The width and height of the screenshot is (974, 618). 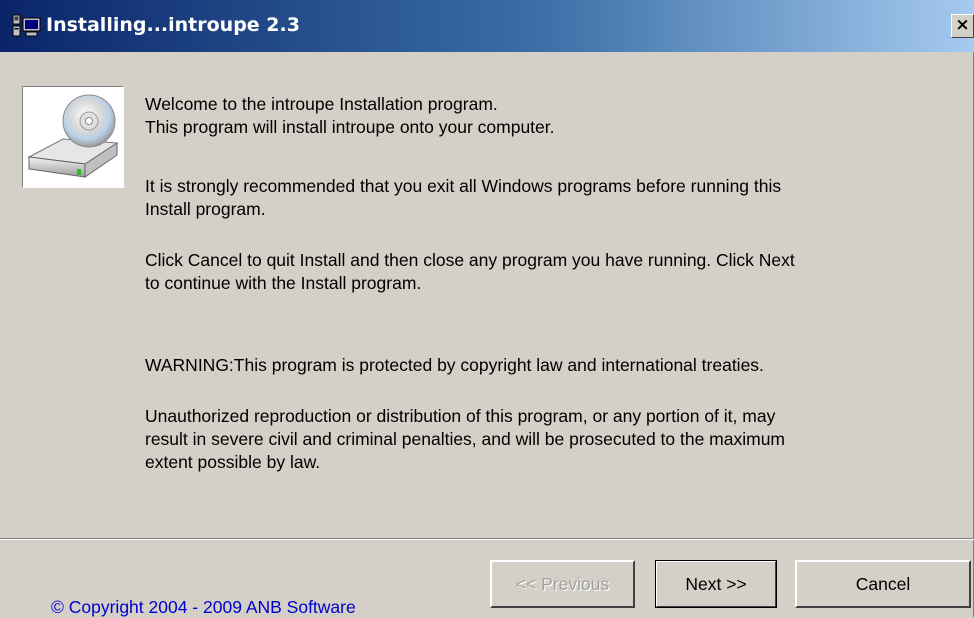 I want to click on next-button: Next >>, so click(x=716, y=584).